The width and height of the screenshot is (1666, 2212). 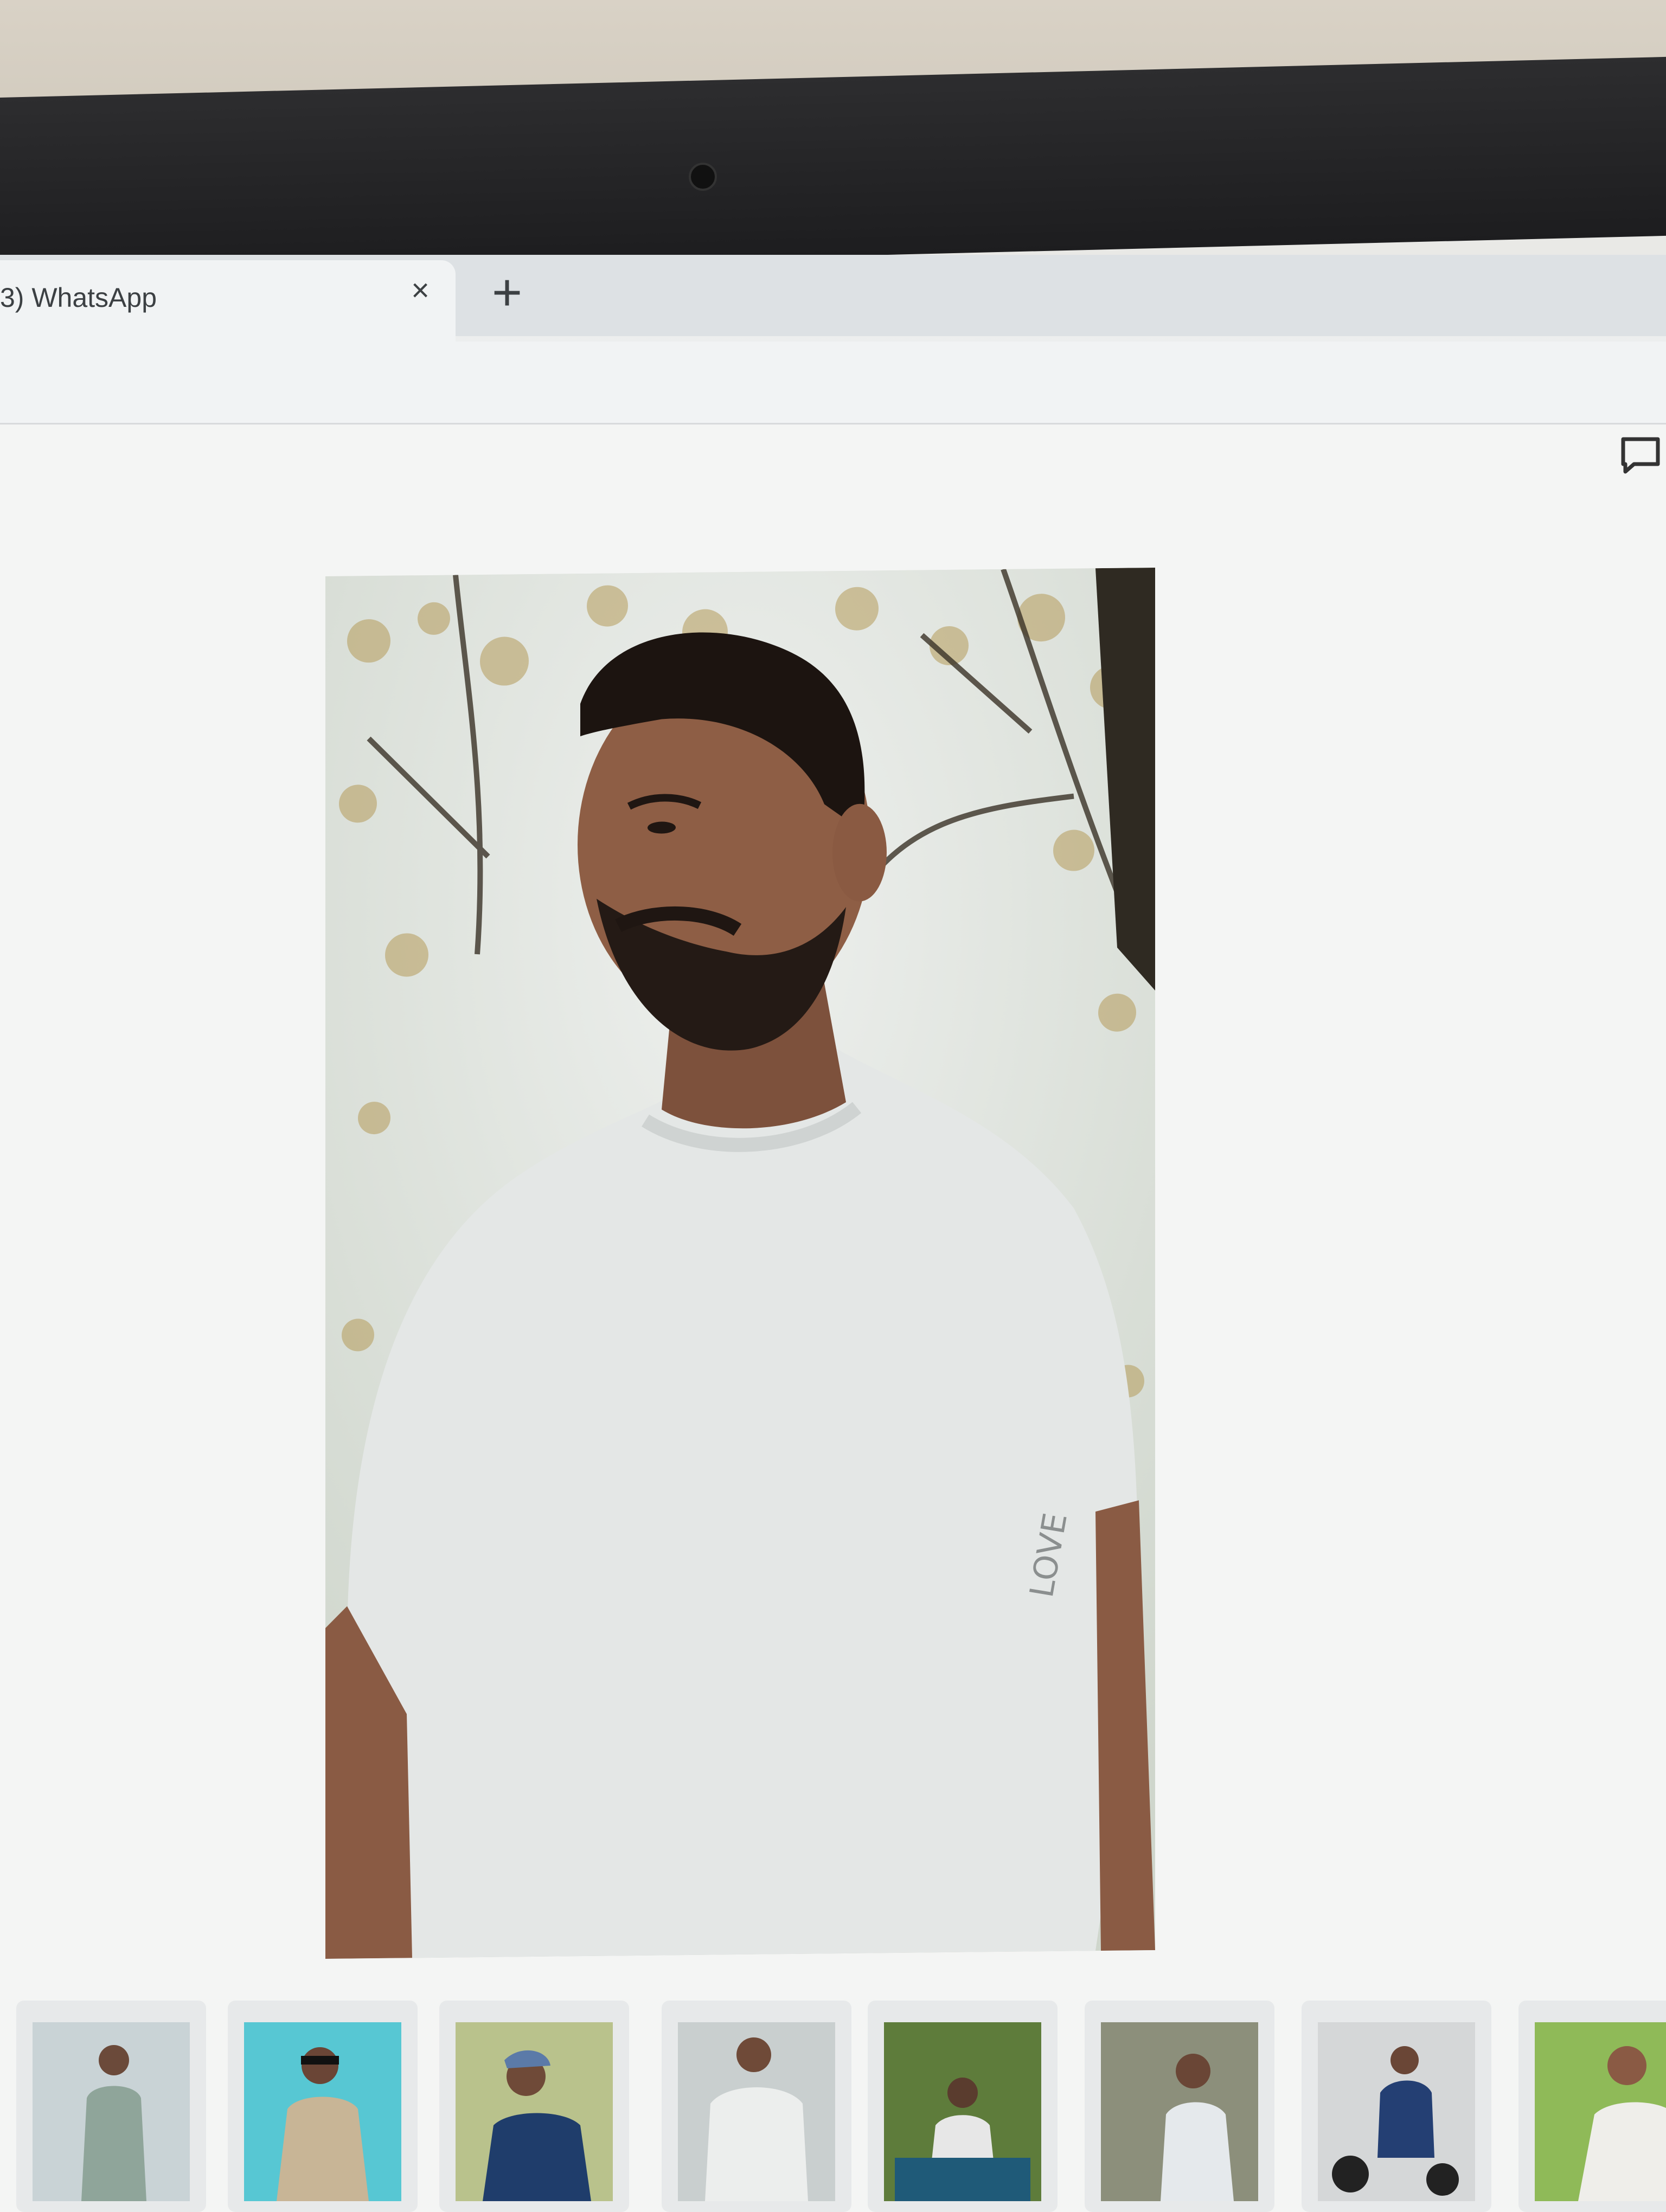 What do you see at coordinates (703, 177) in the screenshot?
I see `webcam-icon` at bounding box center [703, 177].